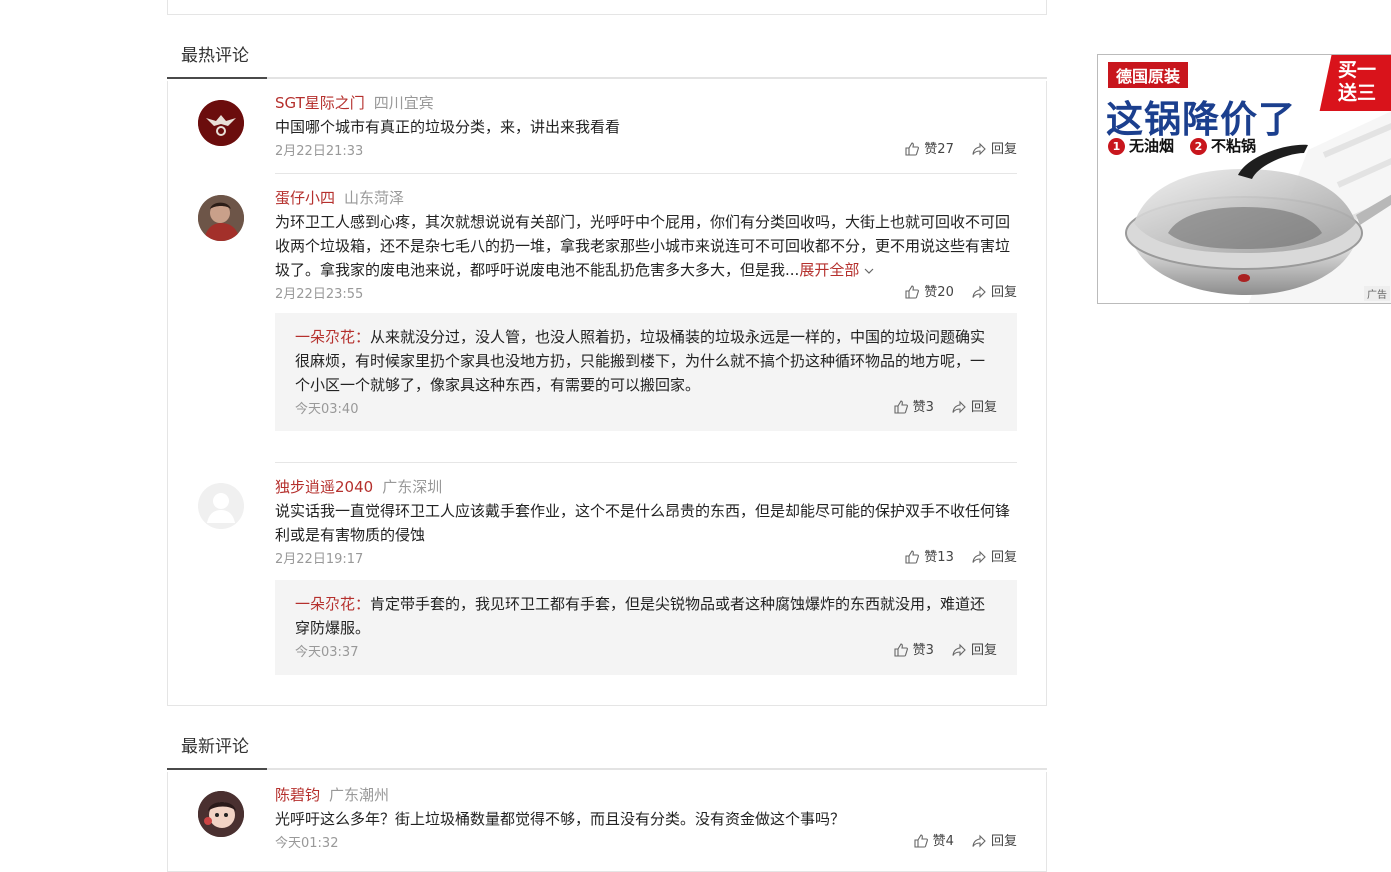 This screenshot has width=1391, height=872. I want to click on reply-time: 今天03:37, so click(327, 652).